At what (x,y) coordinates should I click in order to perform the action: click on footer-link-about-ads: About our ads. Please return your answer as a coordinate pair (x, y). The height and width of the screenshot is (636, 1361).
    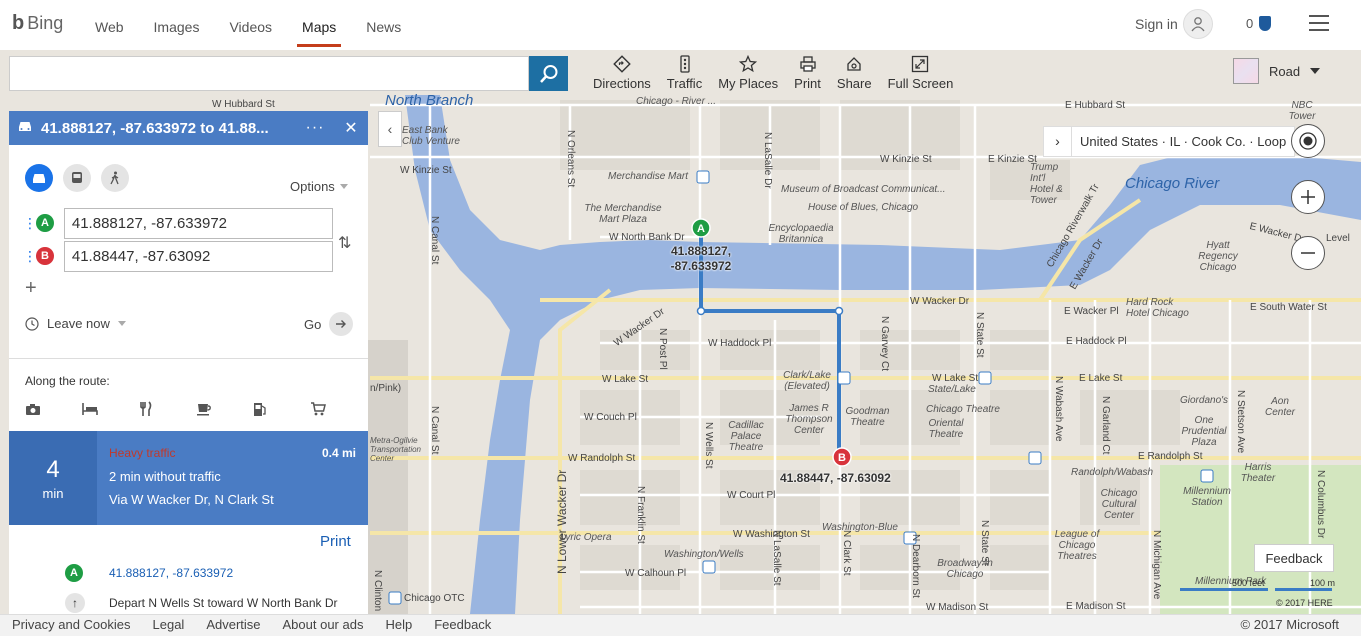
    Looking at the image, I should click on (323, 624).